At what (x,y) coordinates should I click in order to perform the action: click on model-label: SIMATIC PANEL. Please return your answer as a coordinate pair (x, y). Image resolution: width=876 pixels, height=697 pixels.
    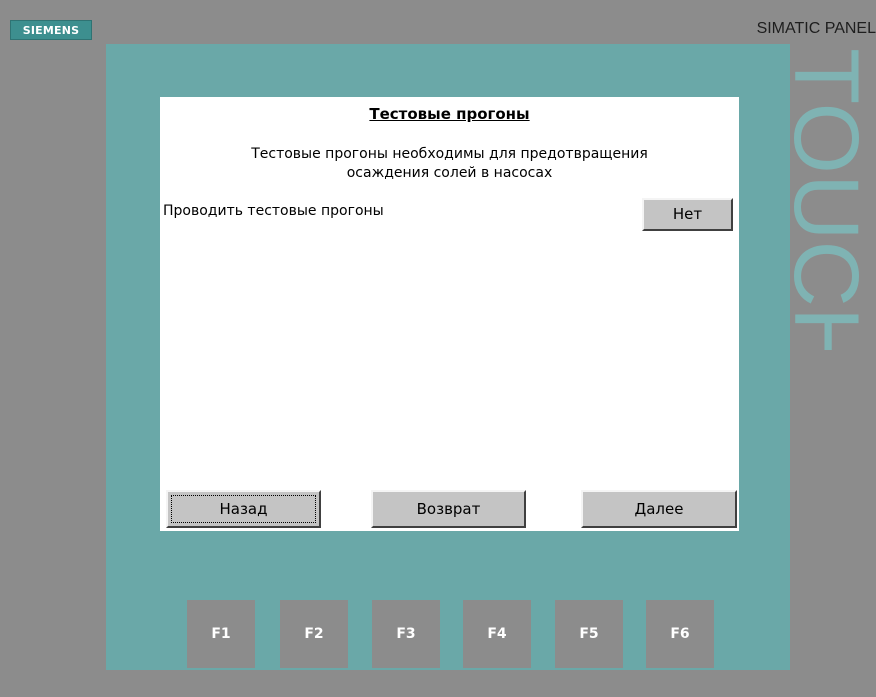
    Looking at the image, I should click on (816, 28).